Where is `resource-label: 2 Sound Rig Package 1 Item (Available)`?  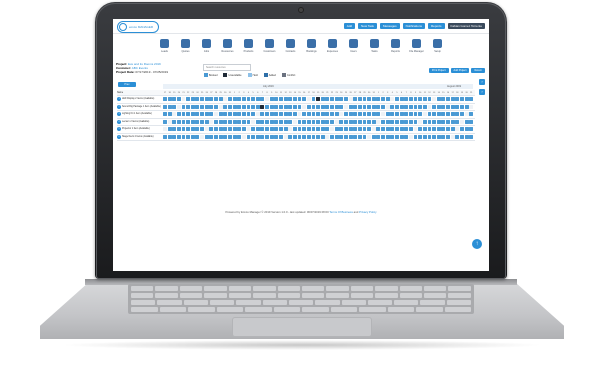 resource-label: 2 Sound Rig Package 1 Item (Available) is located at coordinates (139, 107).